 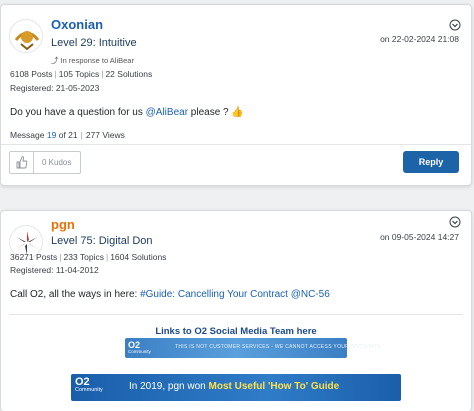 I want to click on solutions-count: 22 Solutions, so click(x=129, y=74).